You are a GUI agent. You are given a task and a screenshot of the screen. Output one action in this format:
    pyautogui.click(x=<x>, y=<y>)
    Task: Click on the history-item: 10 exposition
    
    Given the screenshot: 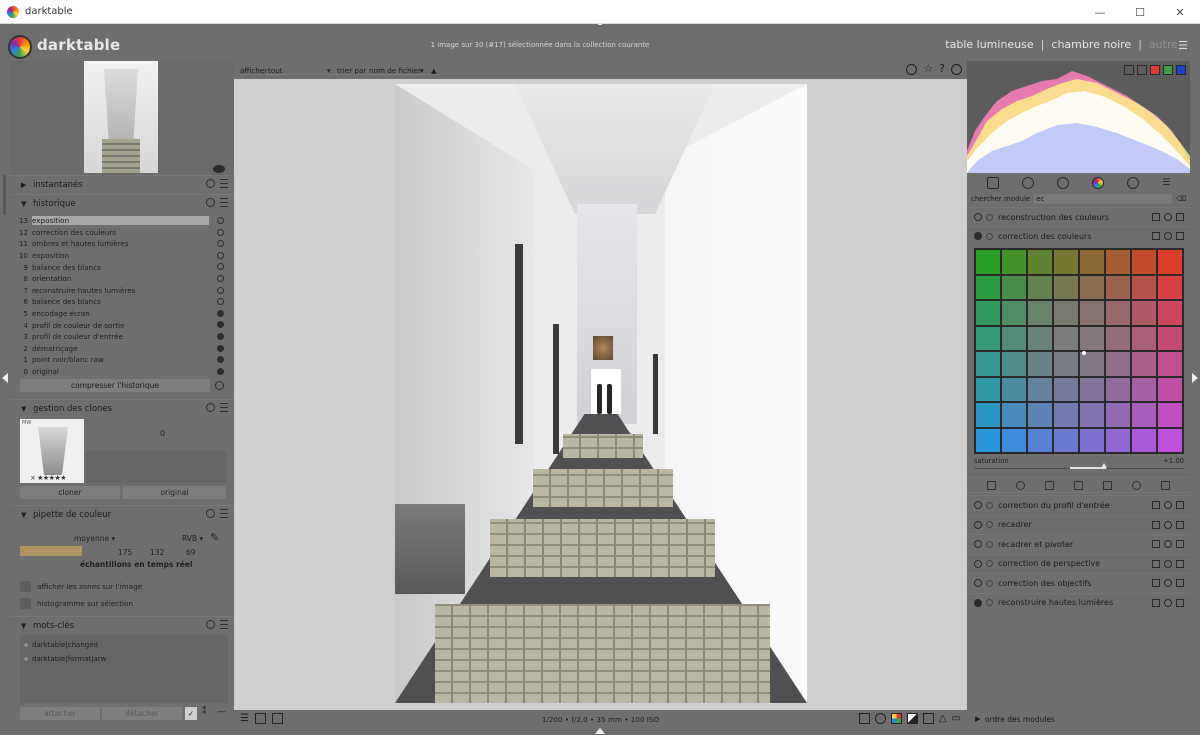 What is the action you would take?
    pyautogui.click(x=122, y=256)
    